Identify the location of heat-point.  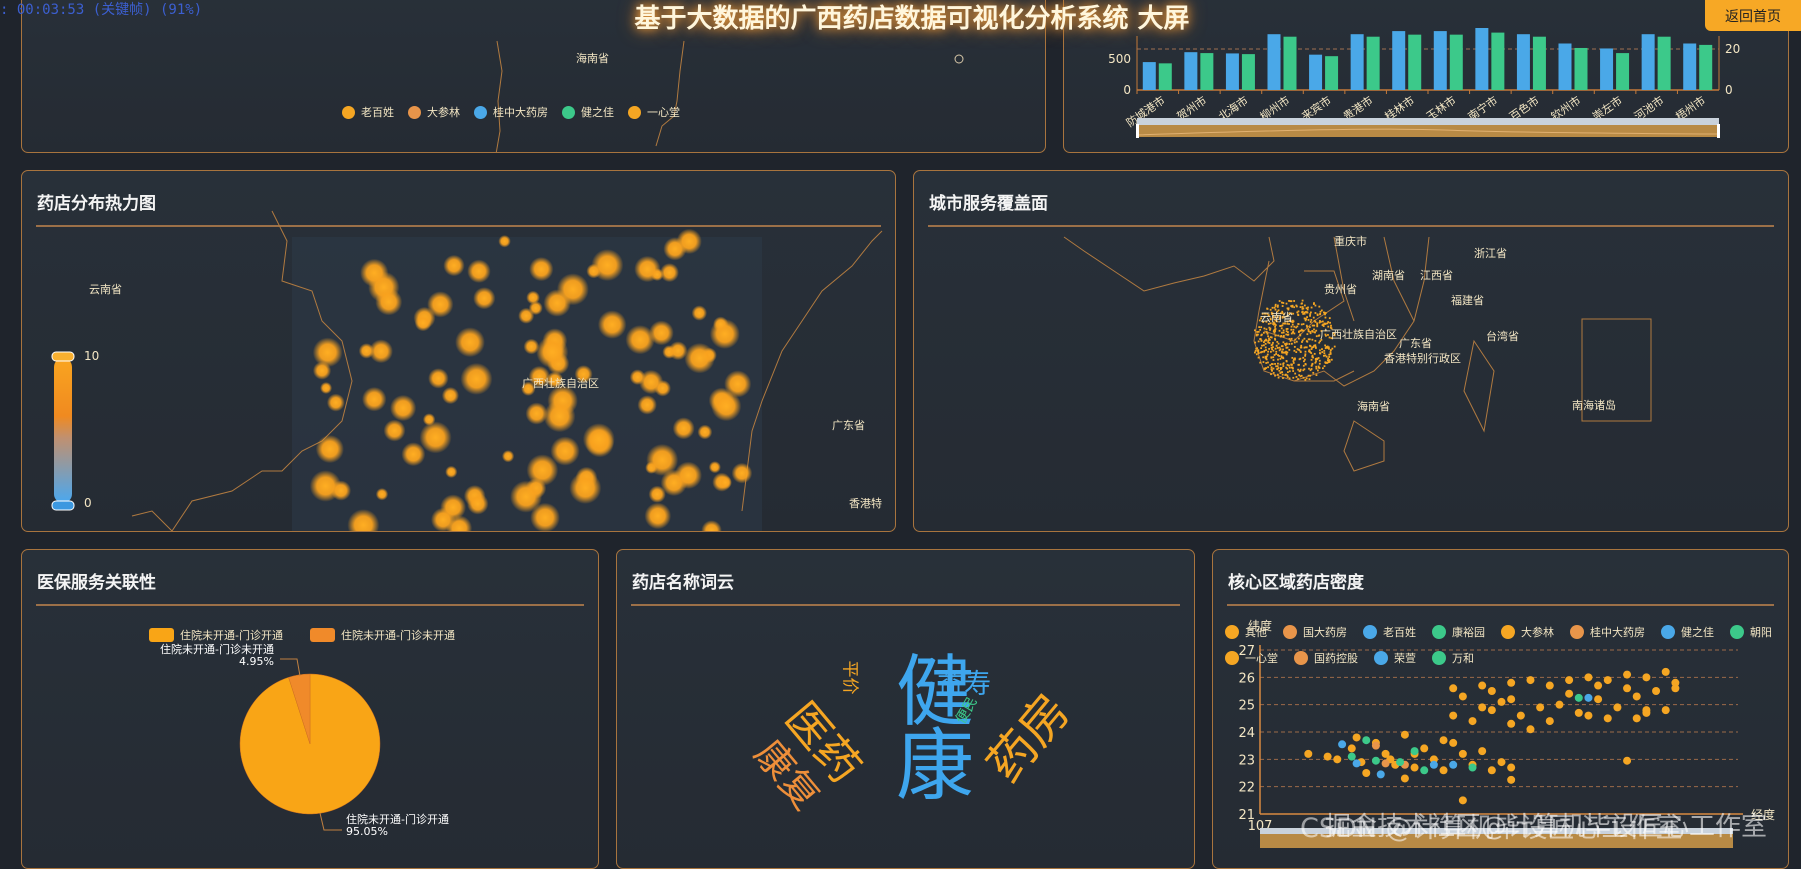
(612, 324).